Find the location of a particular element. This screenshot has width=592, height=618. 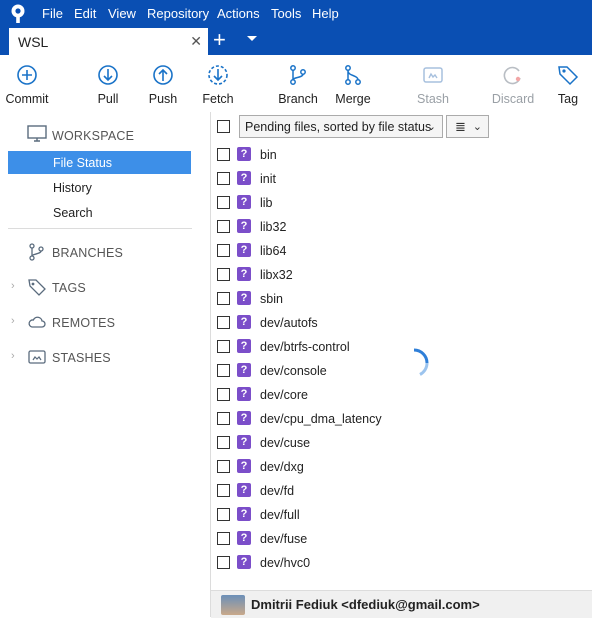

sidebar-item-search: Search is located at coordinates (99, 212).